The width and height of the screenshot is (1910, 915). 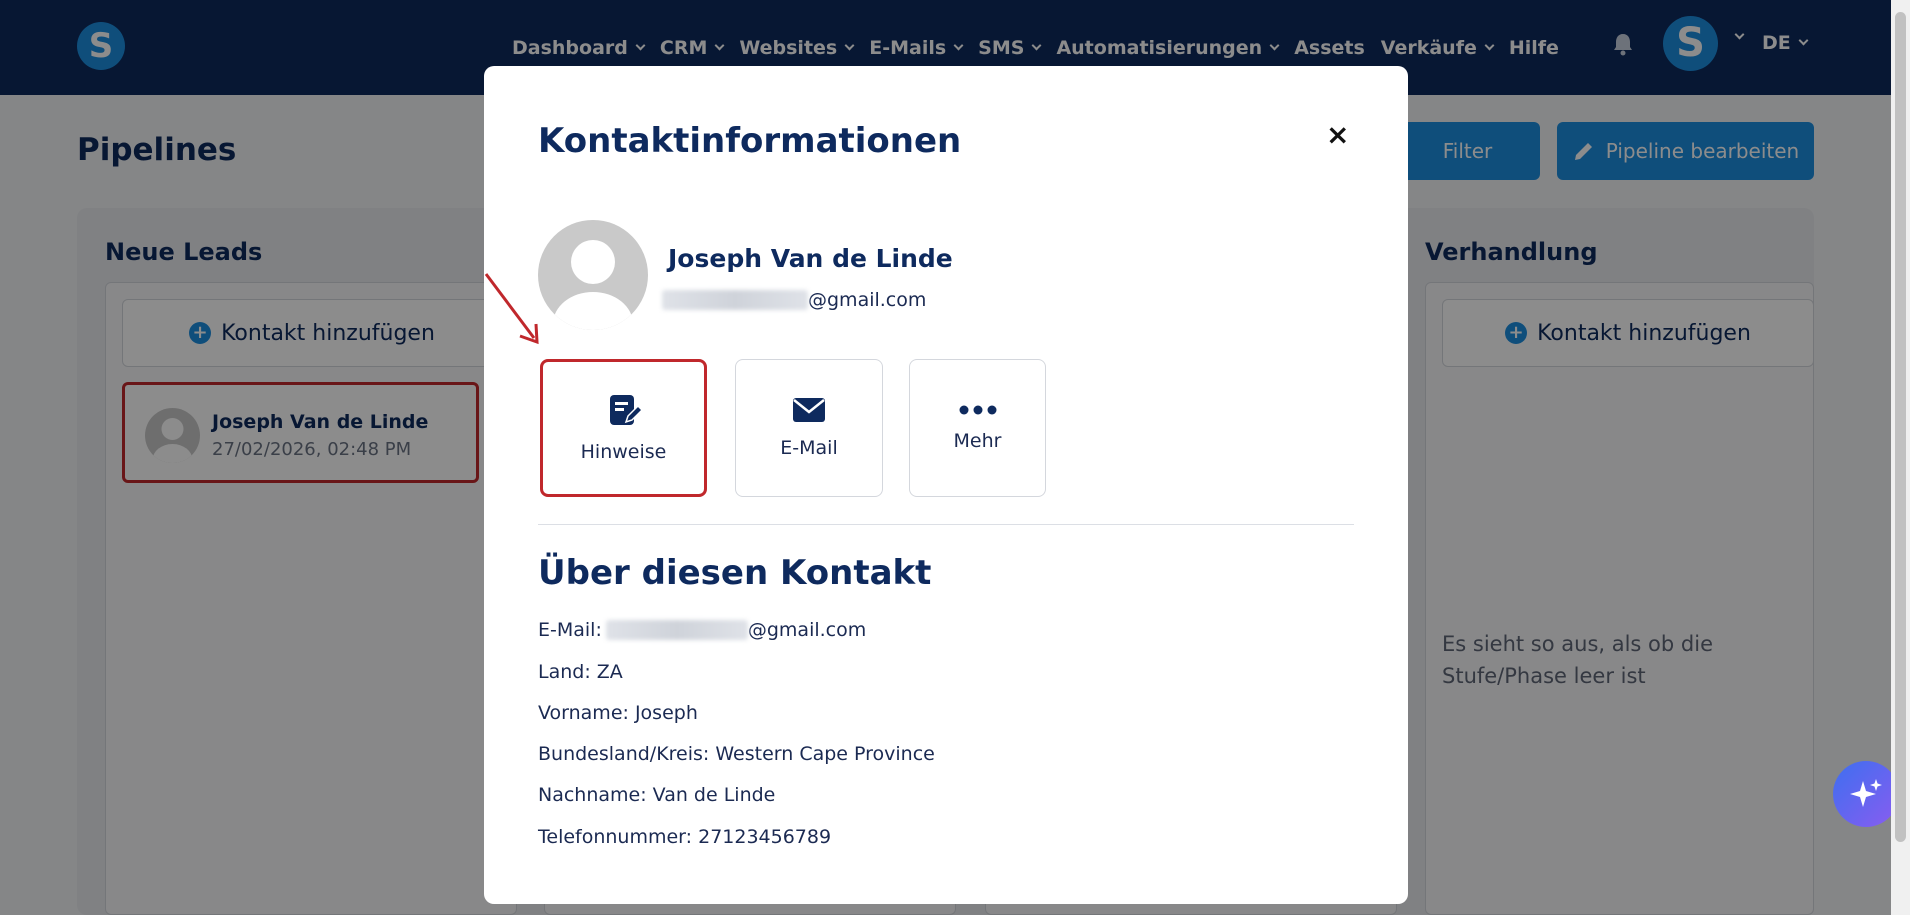 I want to click on about-title: Über diesen Kontakt, so click(x=735, y=573).